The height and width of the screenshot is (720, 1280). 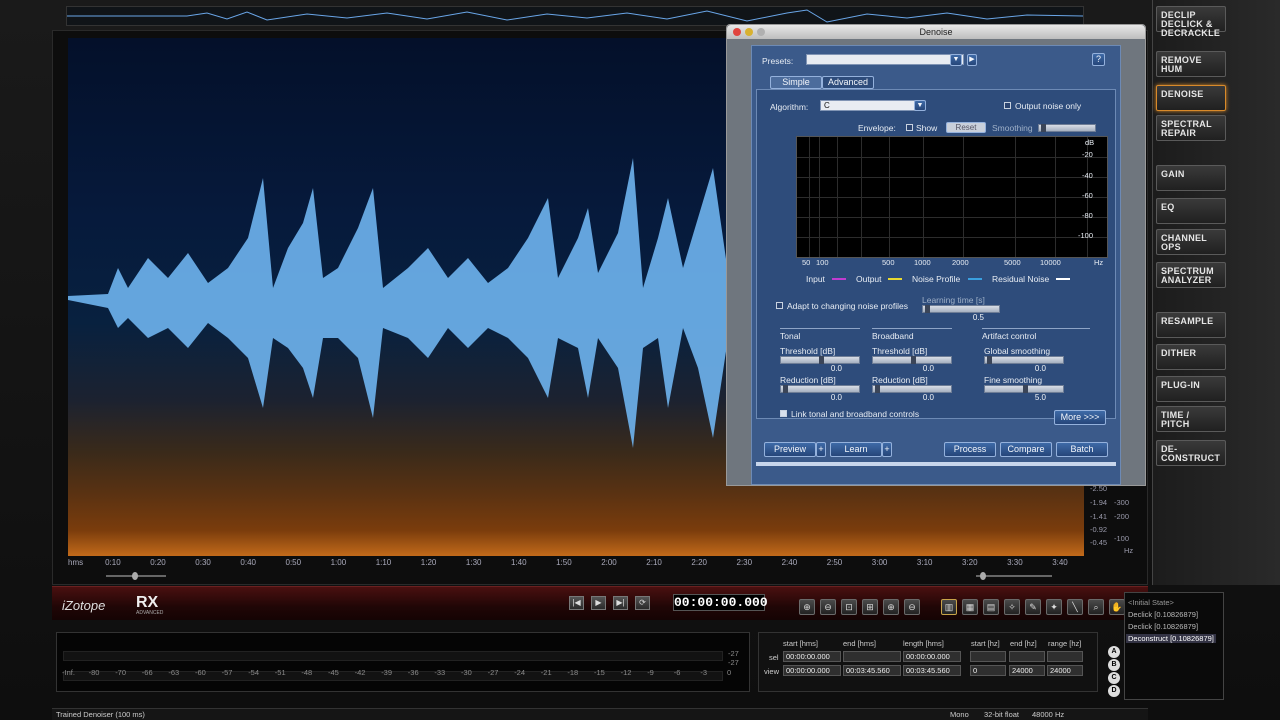 What do you see at coordinates (870, 607) in the screenshot?
I see `zoom-fit-icon: ⊞` at bounding box center [870, 607].